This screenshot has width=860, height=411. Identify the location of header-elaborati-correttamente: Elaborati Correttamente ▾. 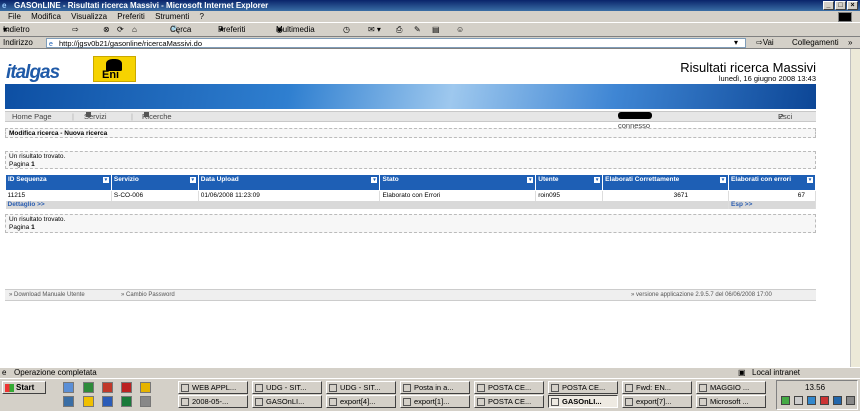
(666, 182).